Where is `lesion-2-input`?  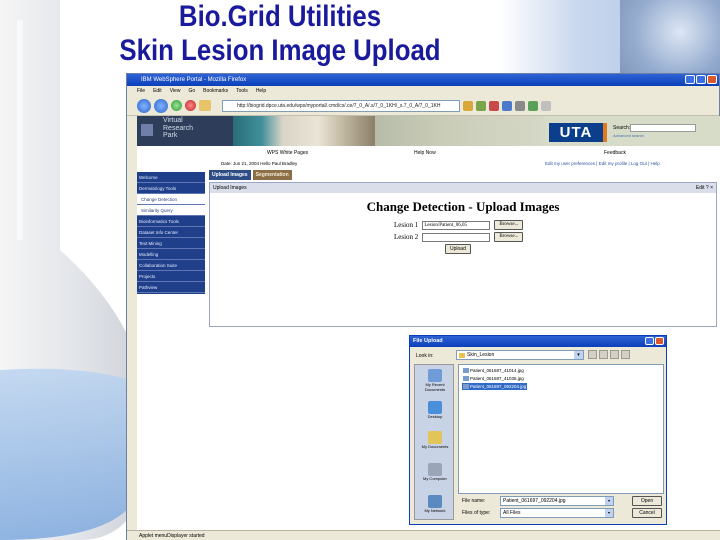
lesion-2-input is located at coordinates (456, 237).